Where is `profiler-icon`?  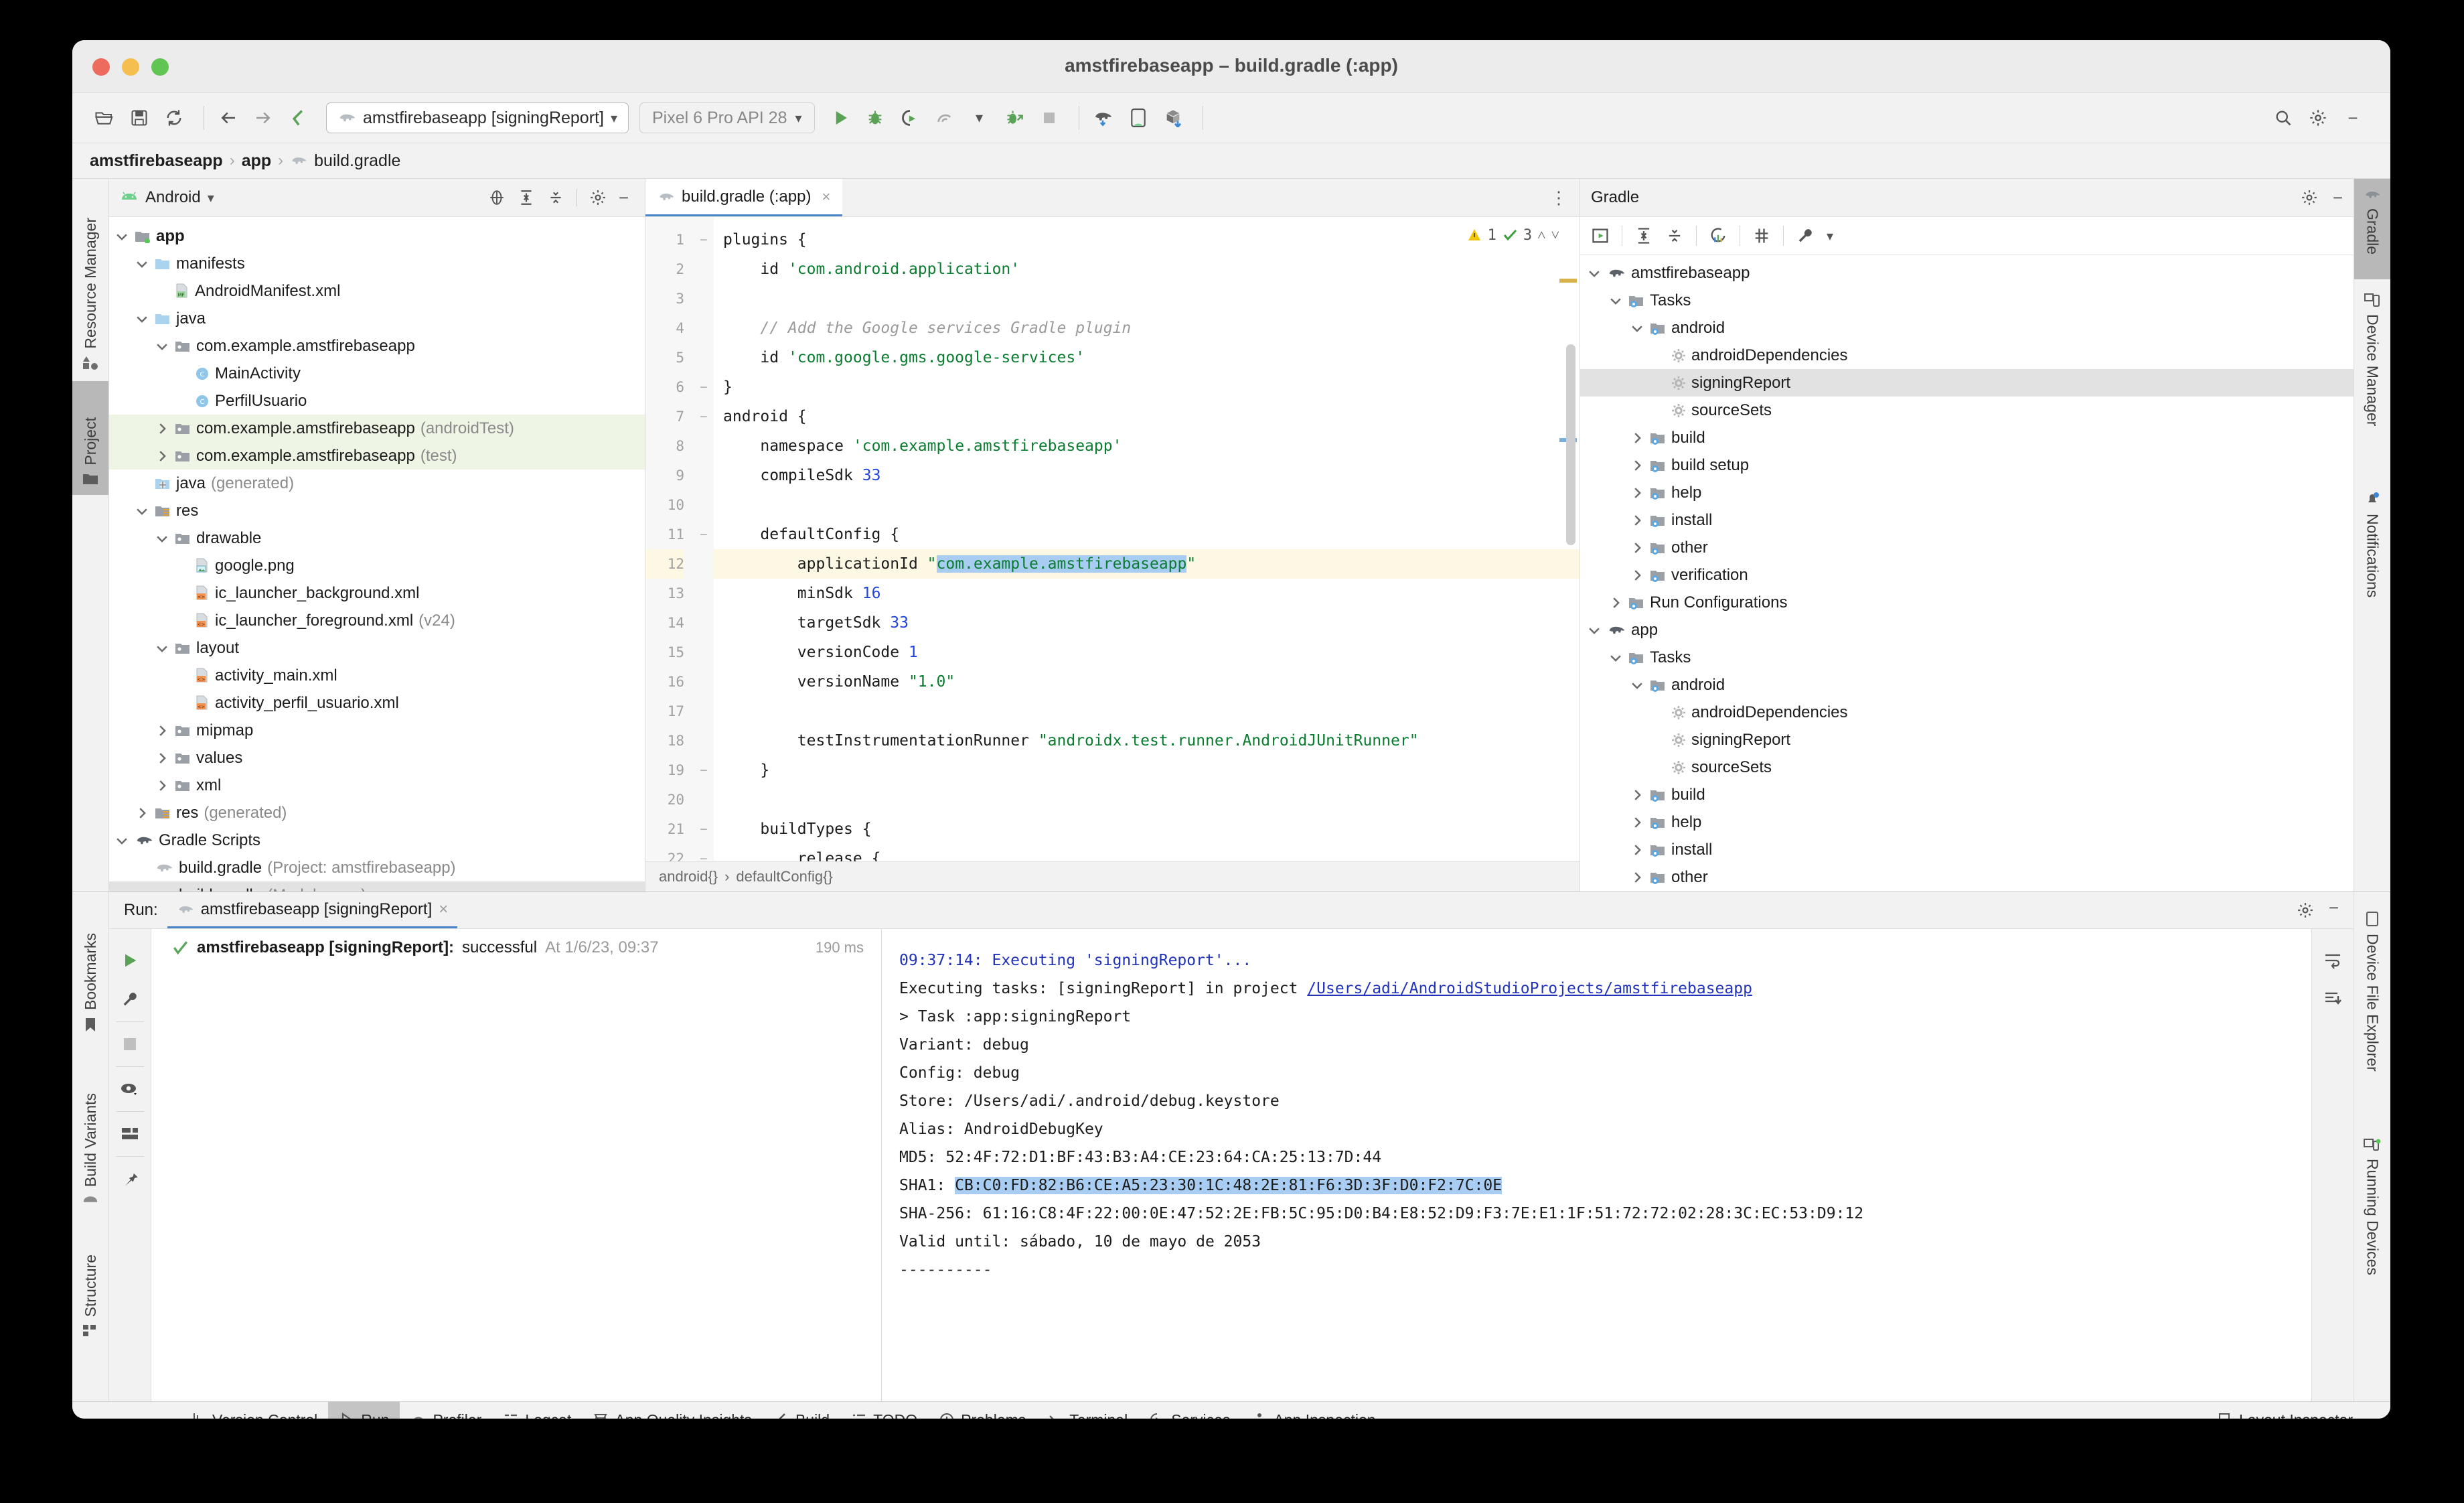 profiler-icon is located at coordinates (945, 118).